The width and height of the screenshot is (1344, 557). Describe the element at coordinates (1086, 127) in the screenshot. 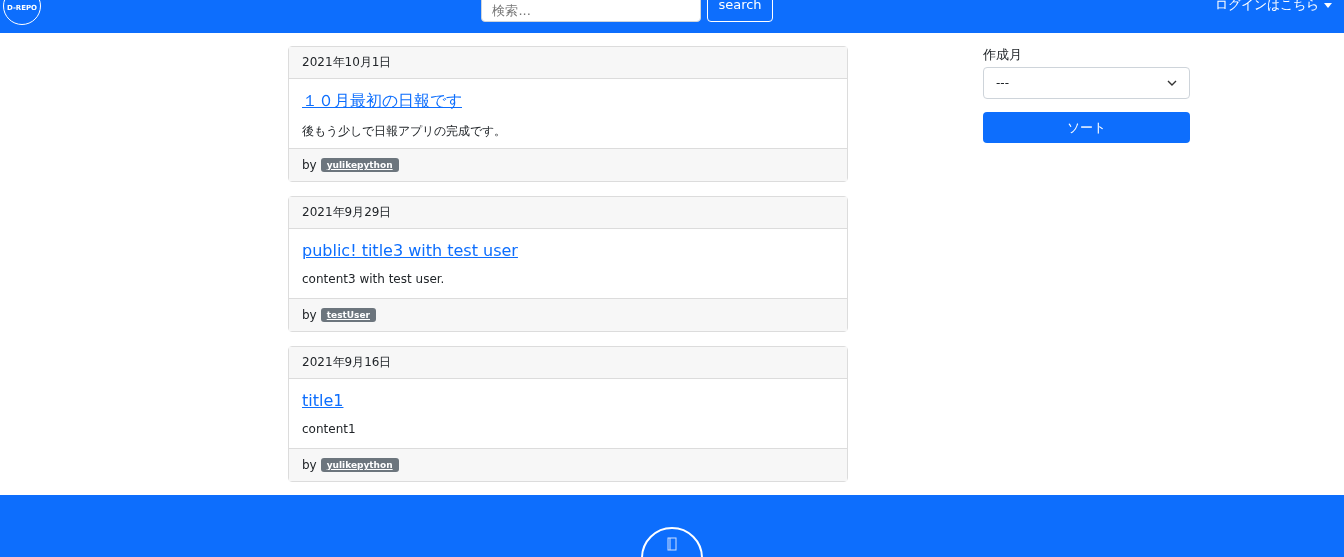

I see `sort-button: ソート` at that location.